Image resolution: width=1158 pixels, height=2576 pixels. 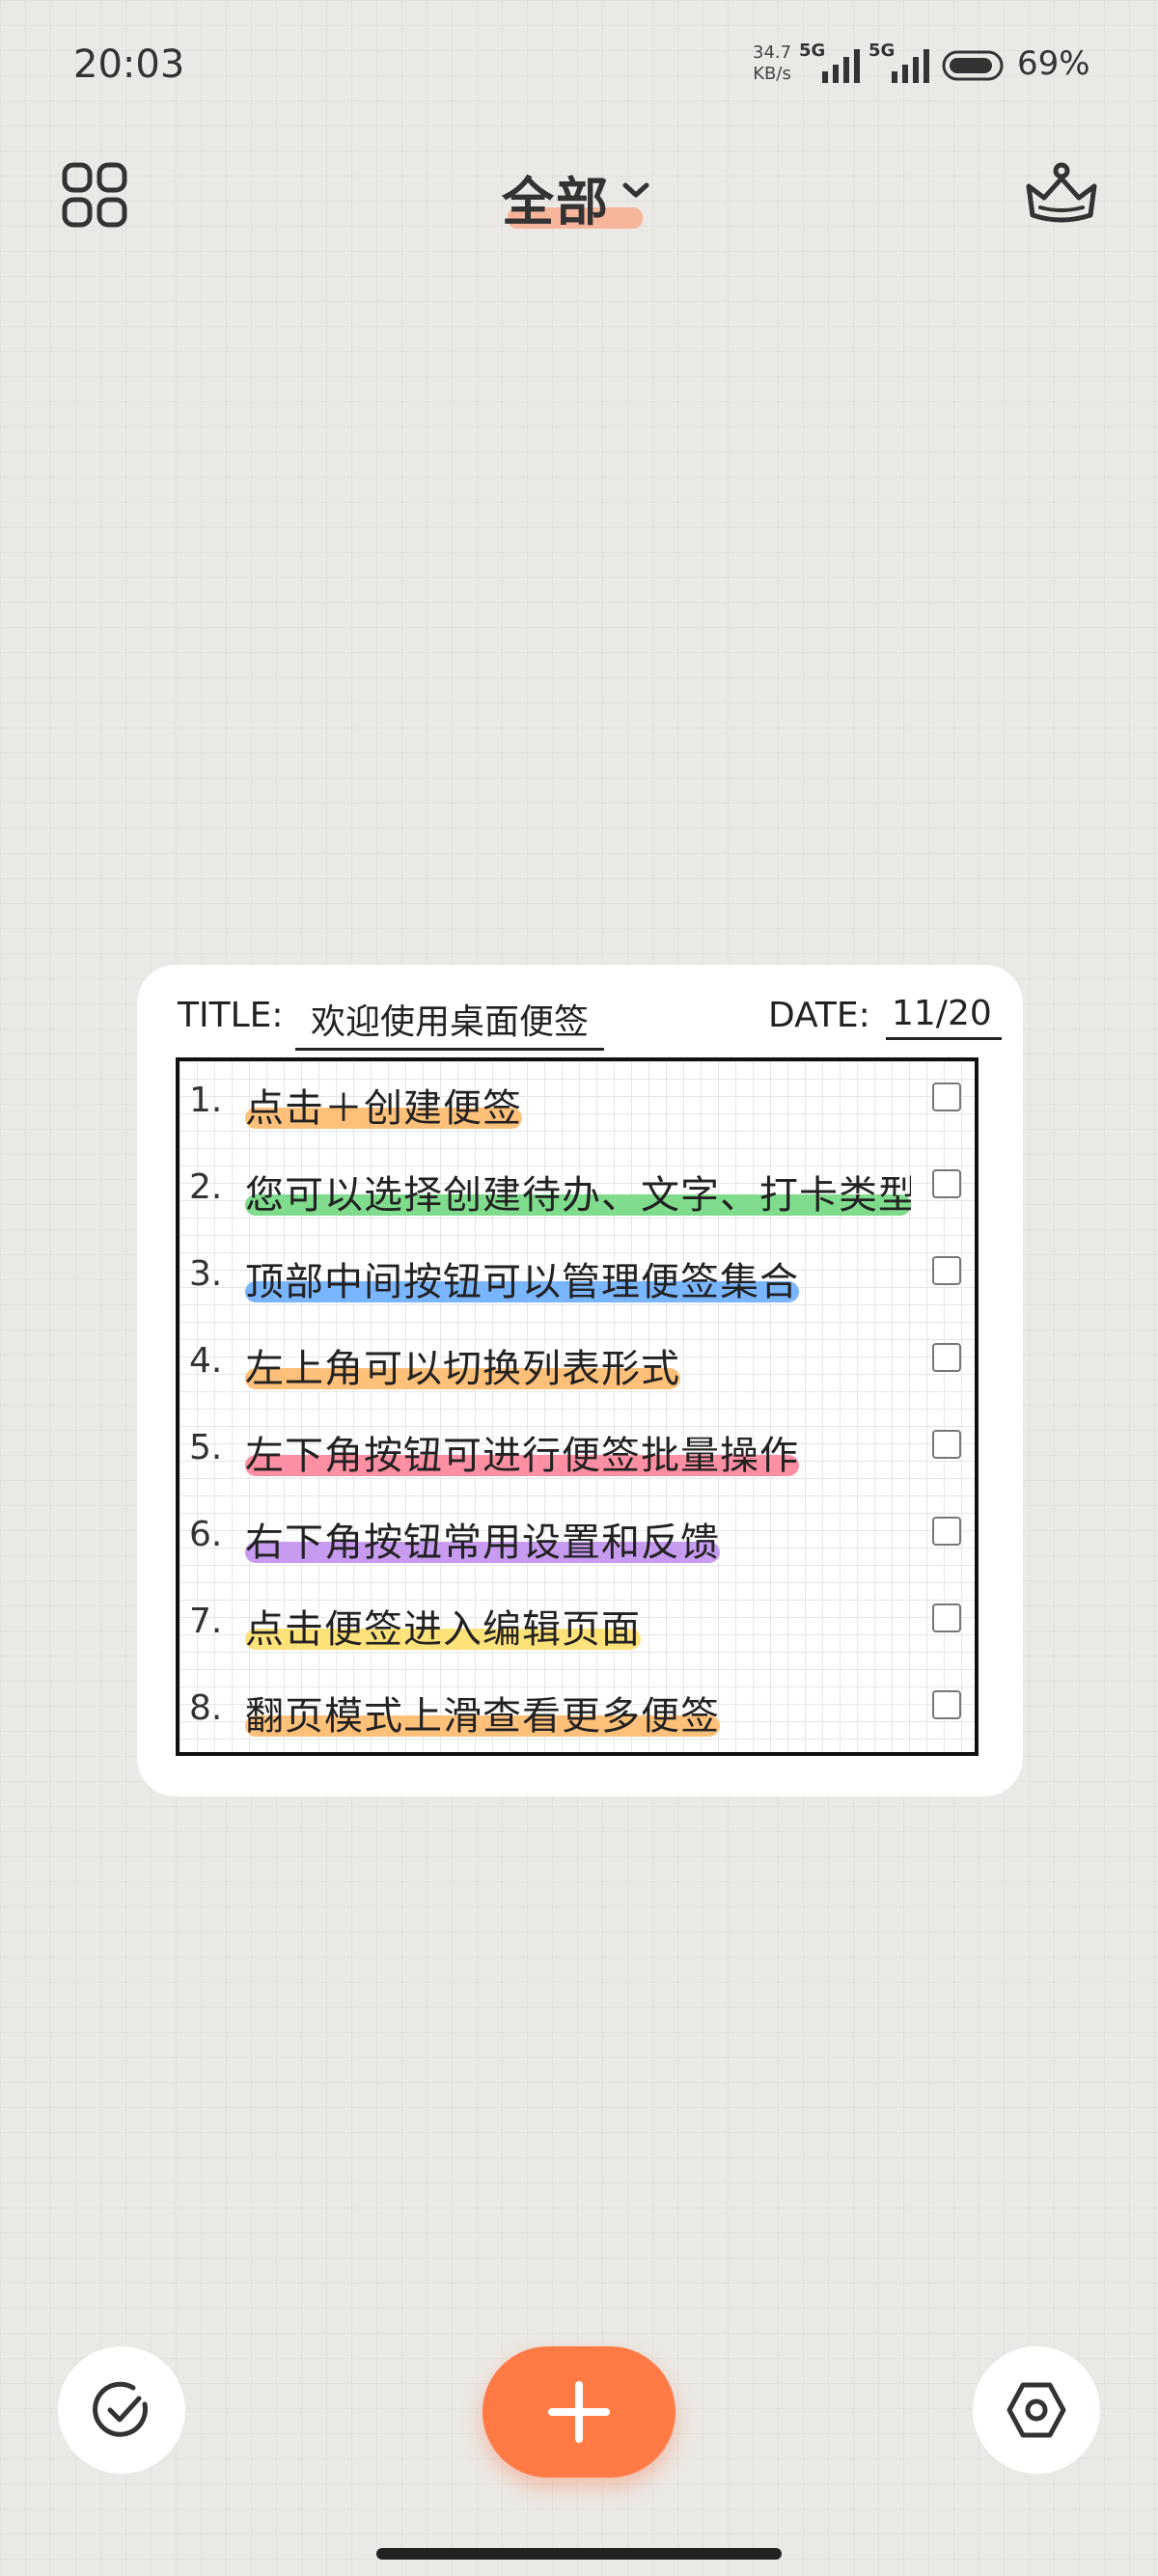 I want to click on grid-view-icon, so click(x=94, y=195).